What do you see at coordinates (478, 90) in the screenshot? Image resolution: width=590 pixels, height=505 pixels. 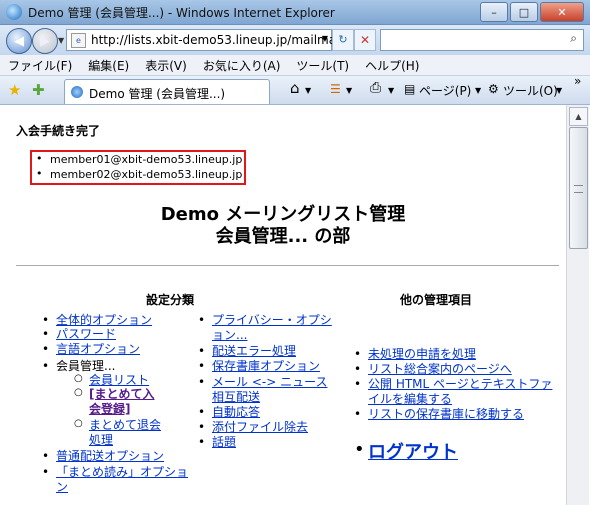 I see `page-dropdown-icon: ▼` at bounding box center [478, 90].